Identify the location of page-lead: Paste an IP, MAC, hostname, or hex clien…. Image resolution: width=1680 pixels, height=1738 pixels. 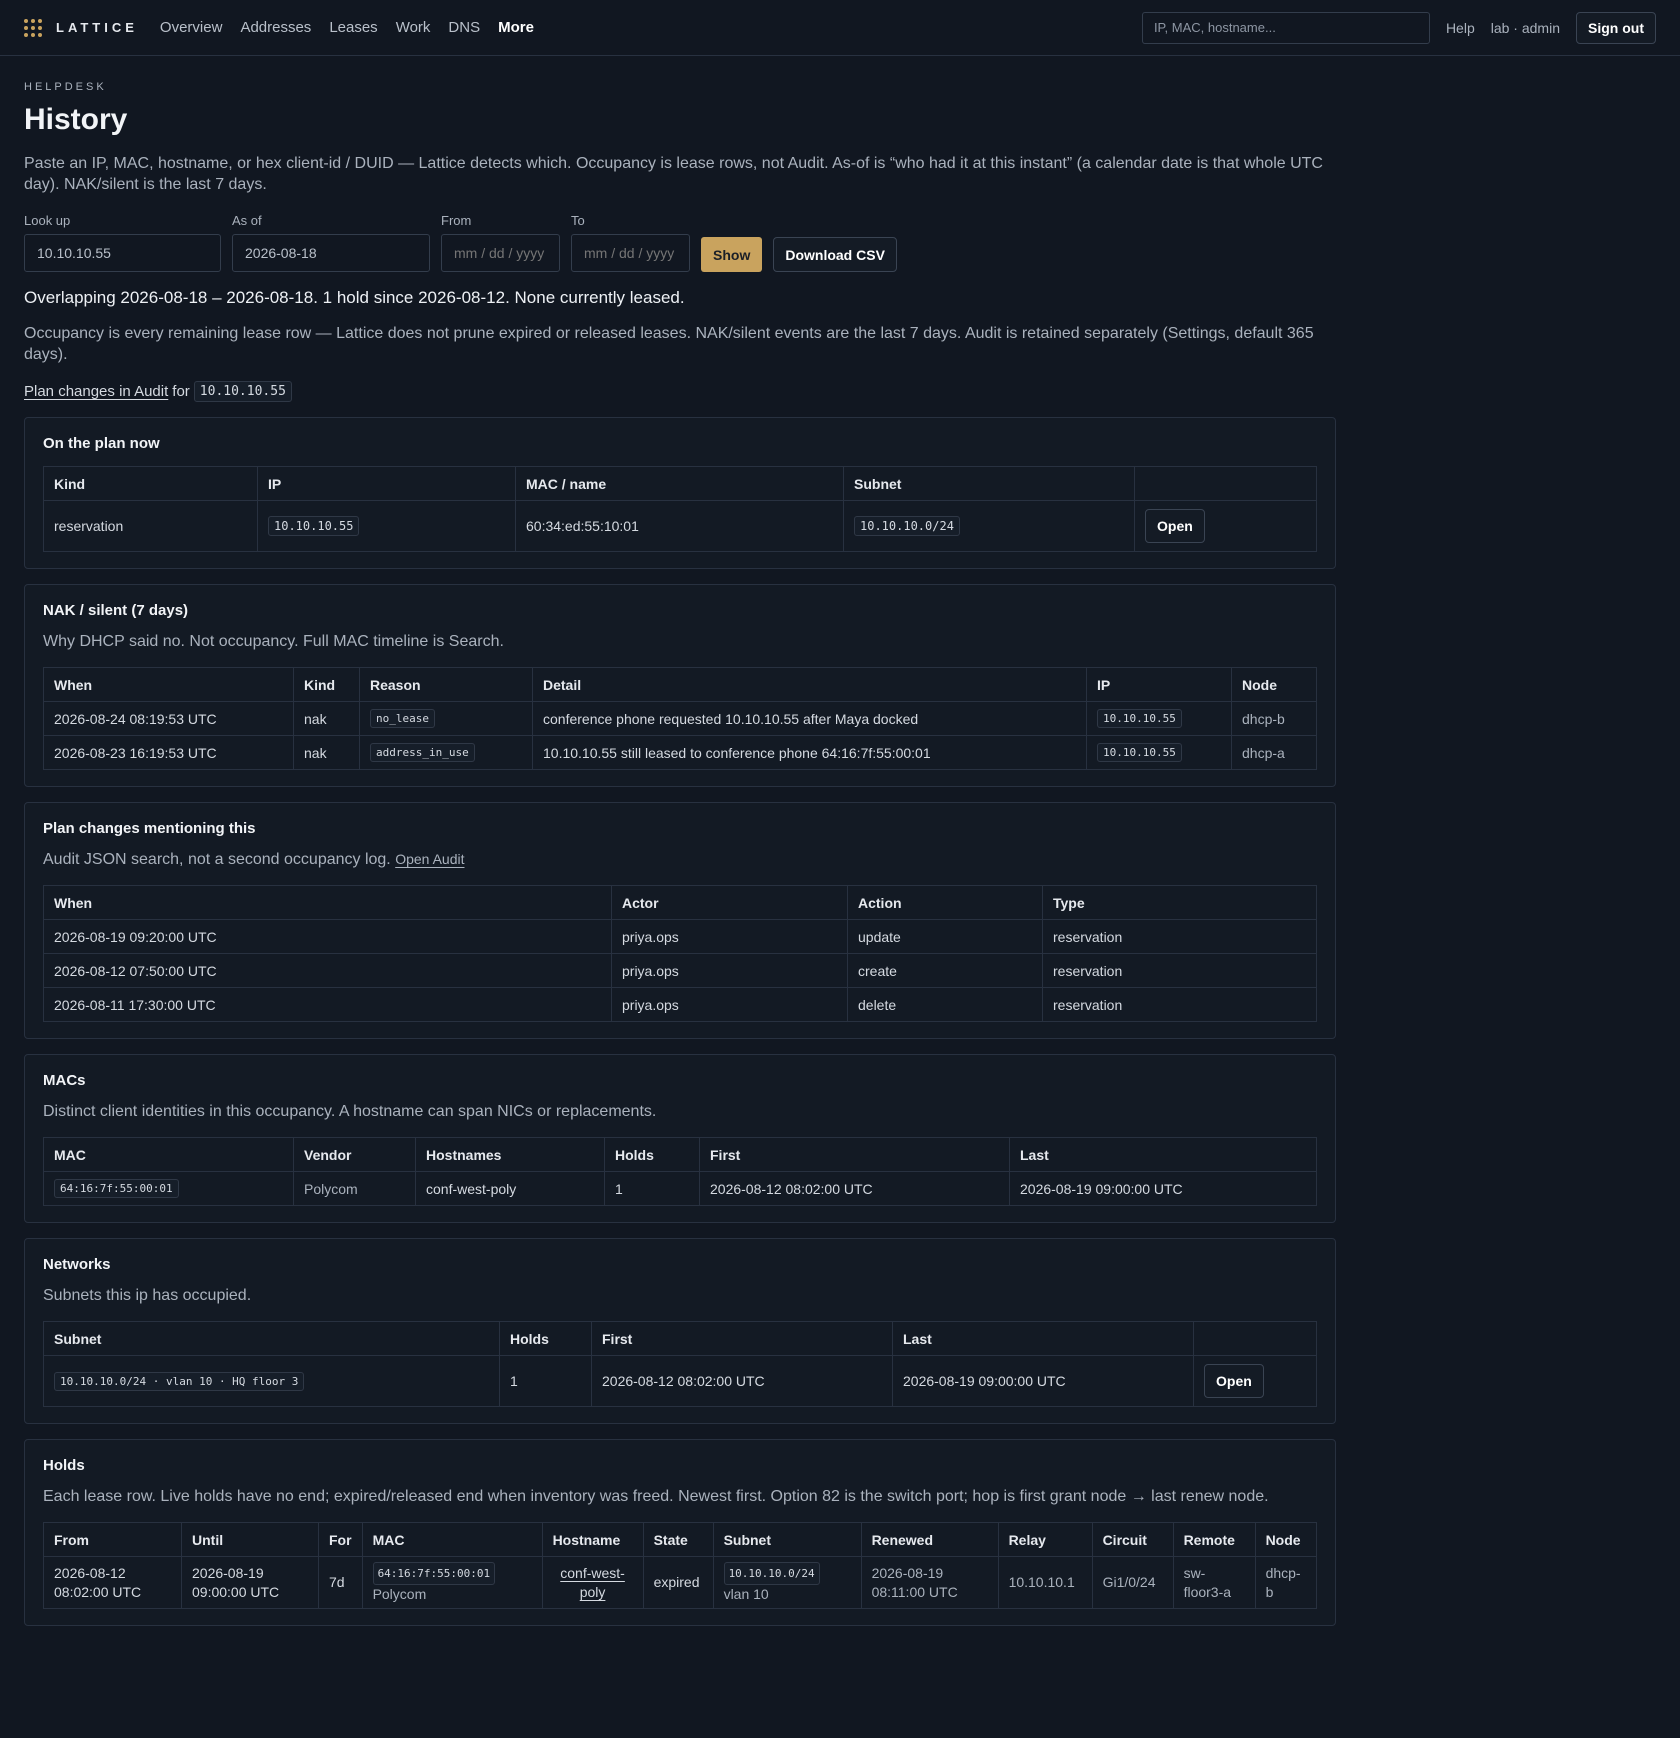
(673, 174).